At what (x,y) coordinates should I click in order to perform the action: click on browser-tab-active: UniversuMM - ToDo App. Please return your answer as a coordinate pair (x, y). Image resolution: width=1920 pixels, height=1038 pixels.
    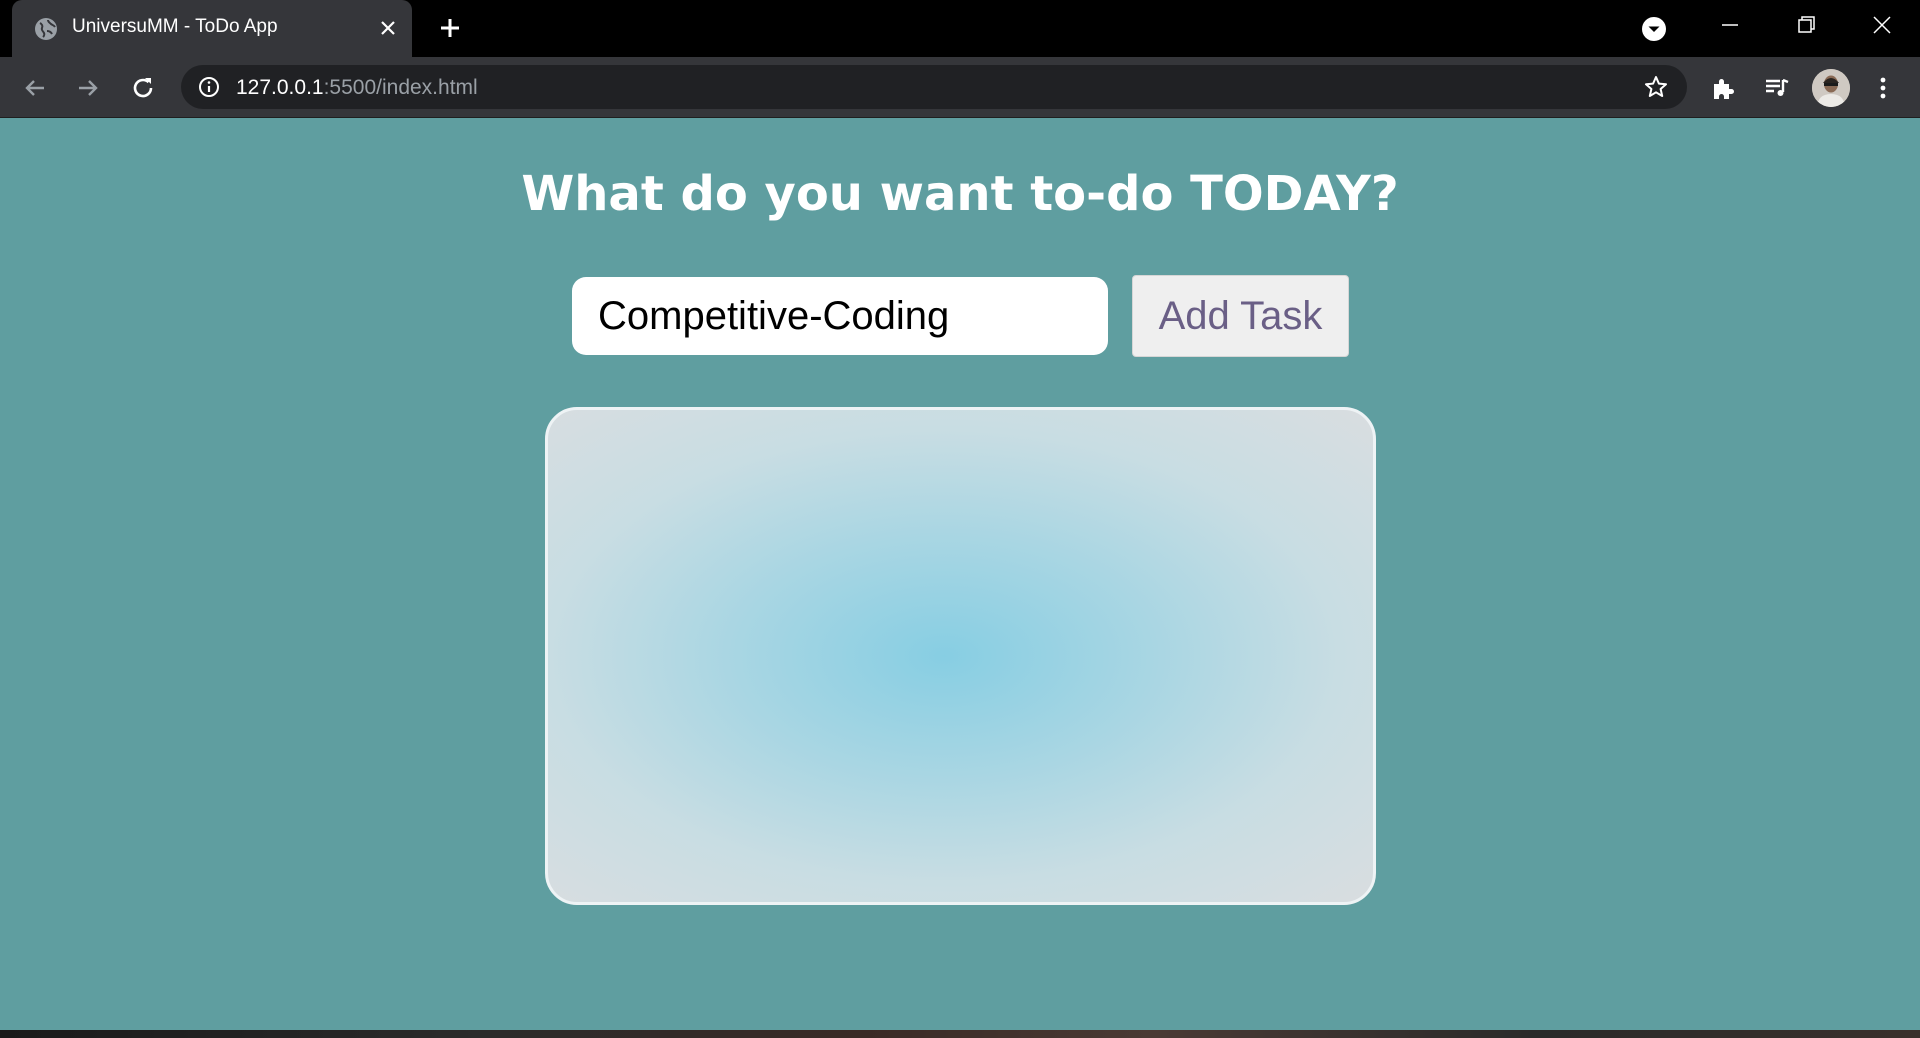
    Looking at the image, I should click on (212, 28).